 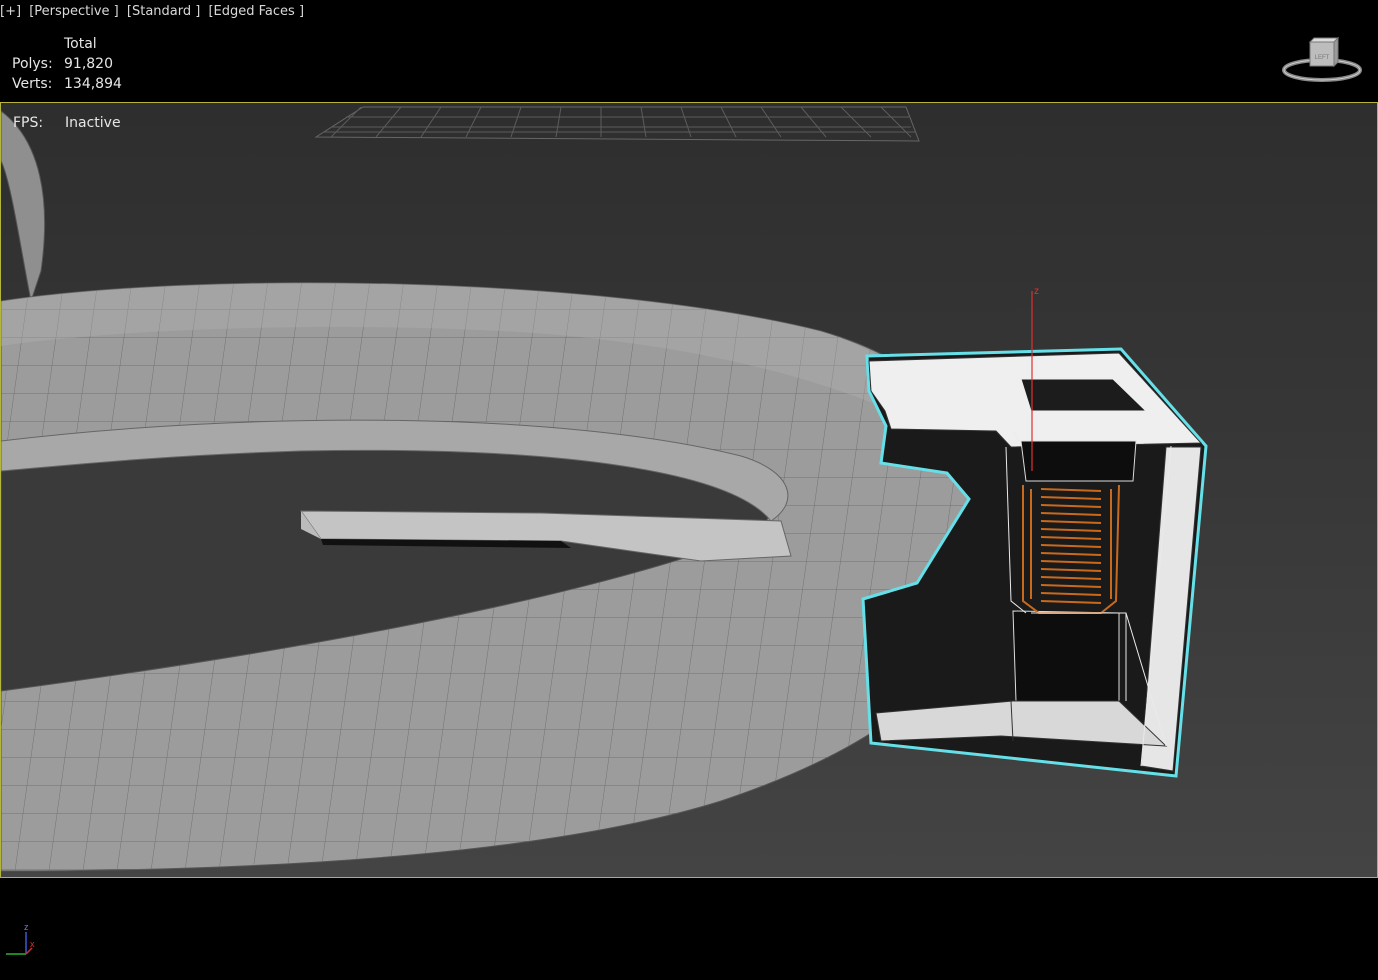 What do you see at coordinates (26, 927) in the screenshot?
I see `axis-z-label: z` at bounding box center [26, 927].